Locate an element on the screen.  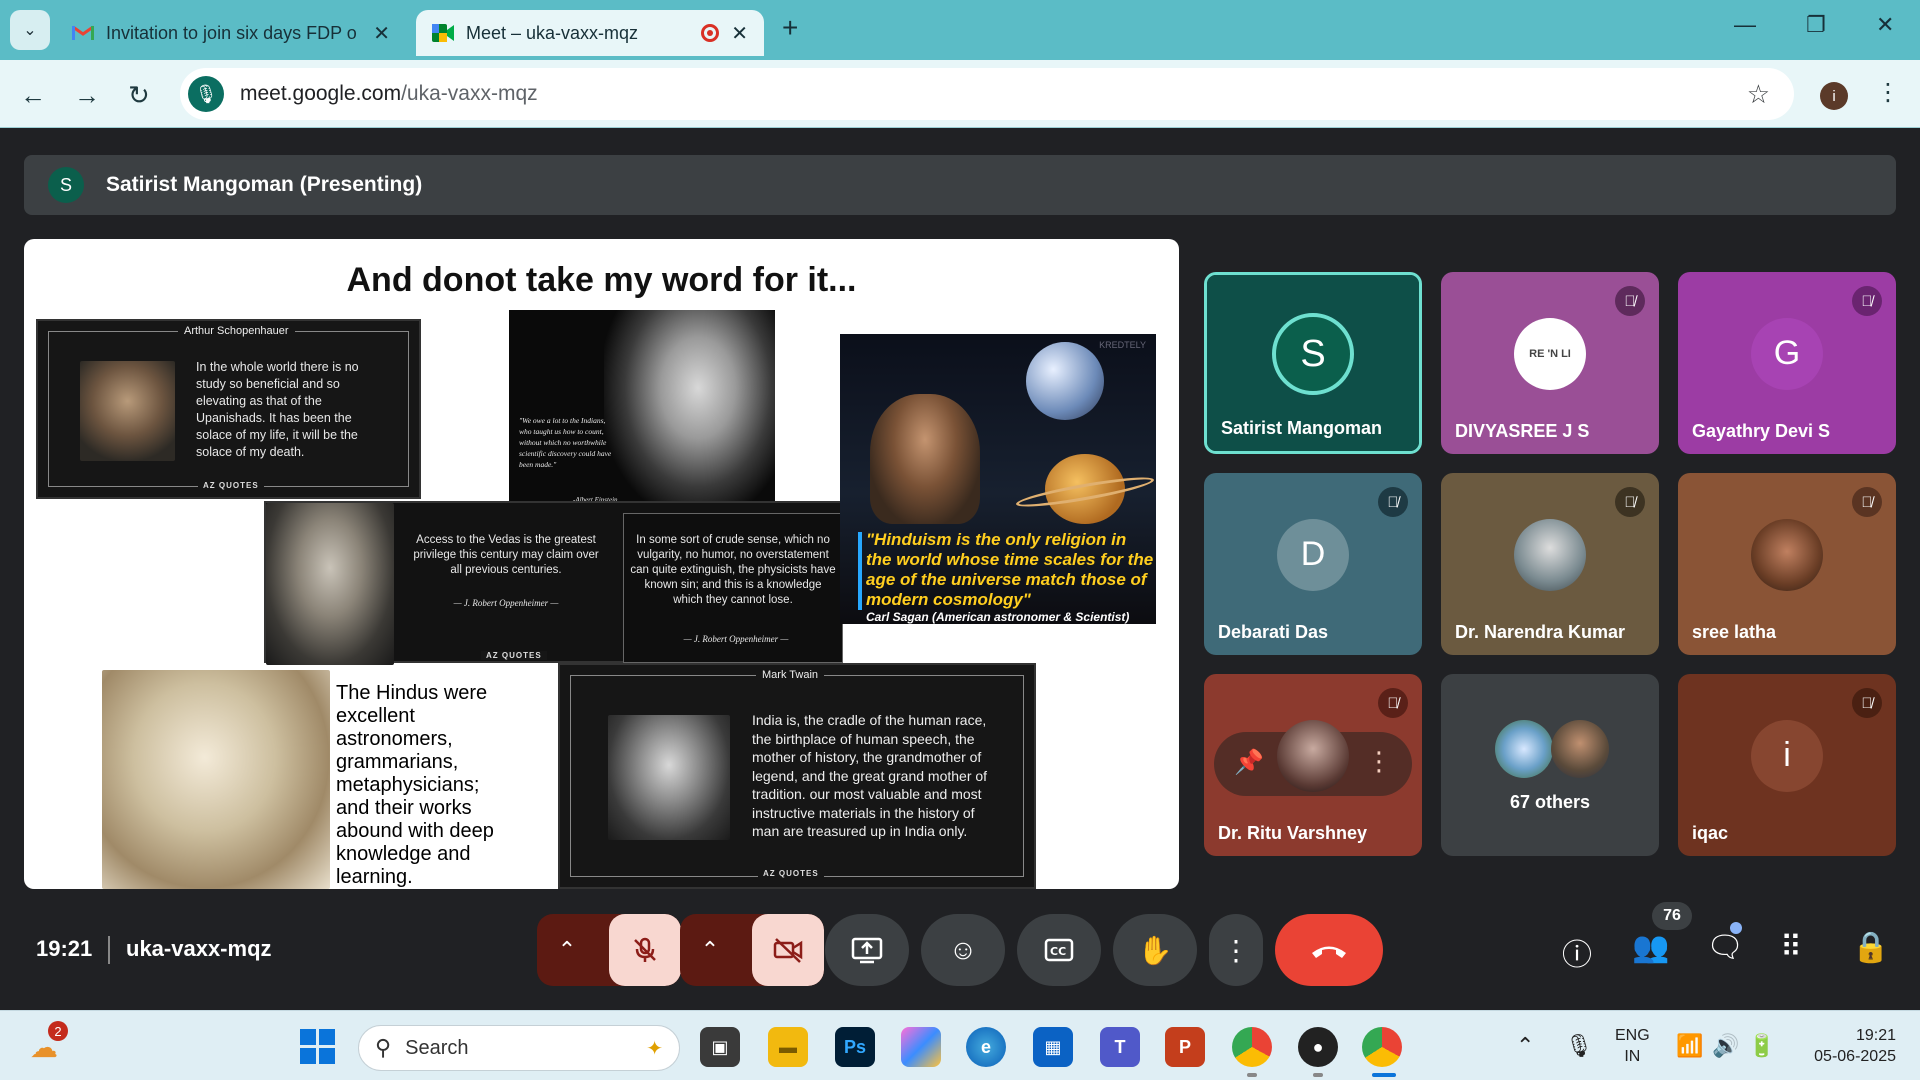
copilot-icon is located at coordinates (921, 1047).